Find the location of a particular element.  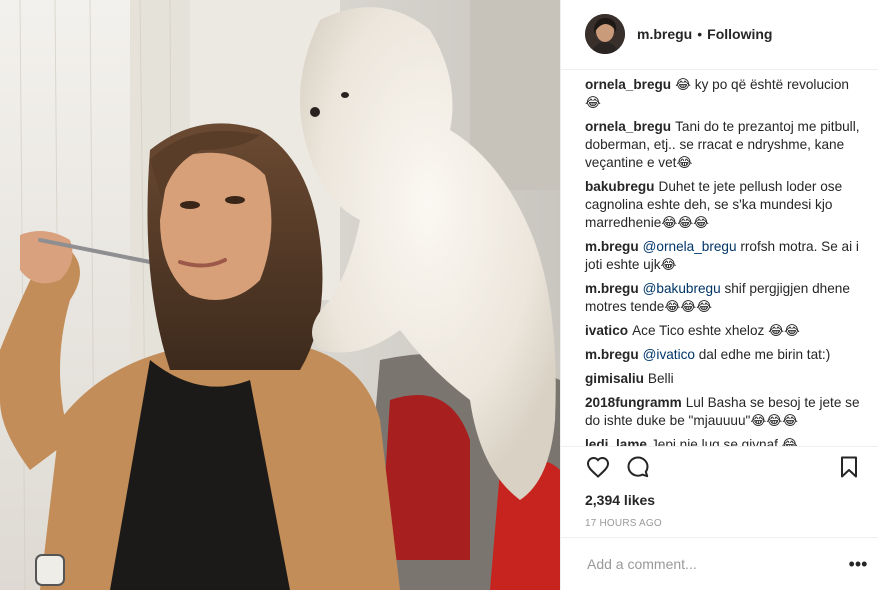

comment-text: Jepi nje lug se gjynaf 😂 is located at coordinates (724, 441).